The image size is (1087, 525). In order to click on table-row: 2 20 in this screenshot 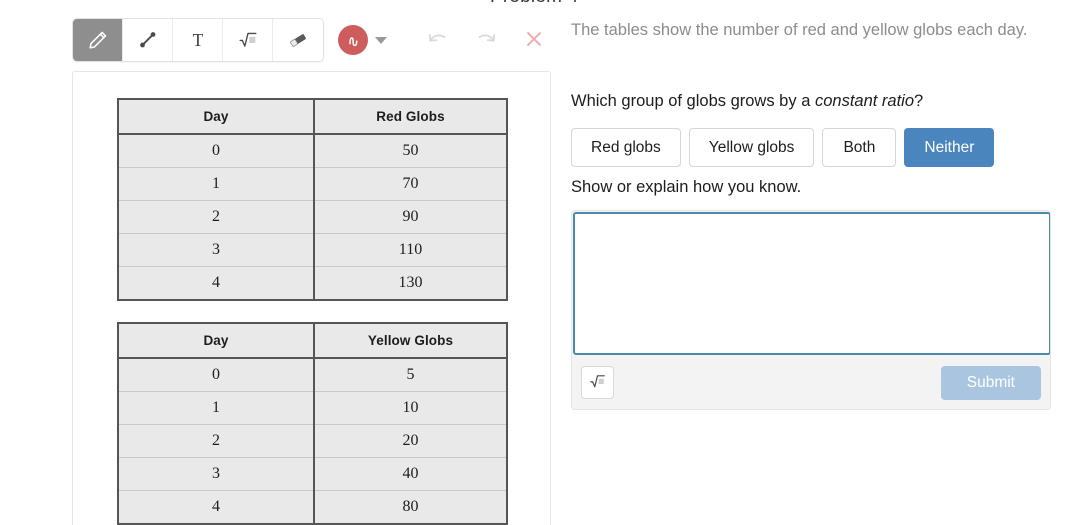, I will do `click(312, 441)`.